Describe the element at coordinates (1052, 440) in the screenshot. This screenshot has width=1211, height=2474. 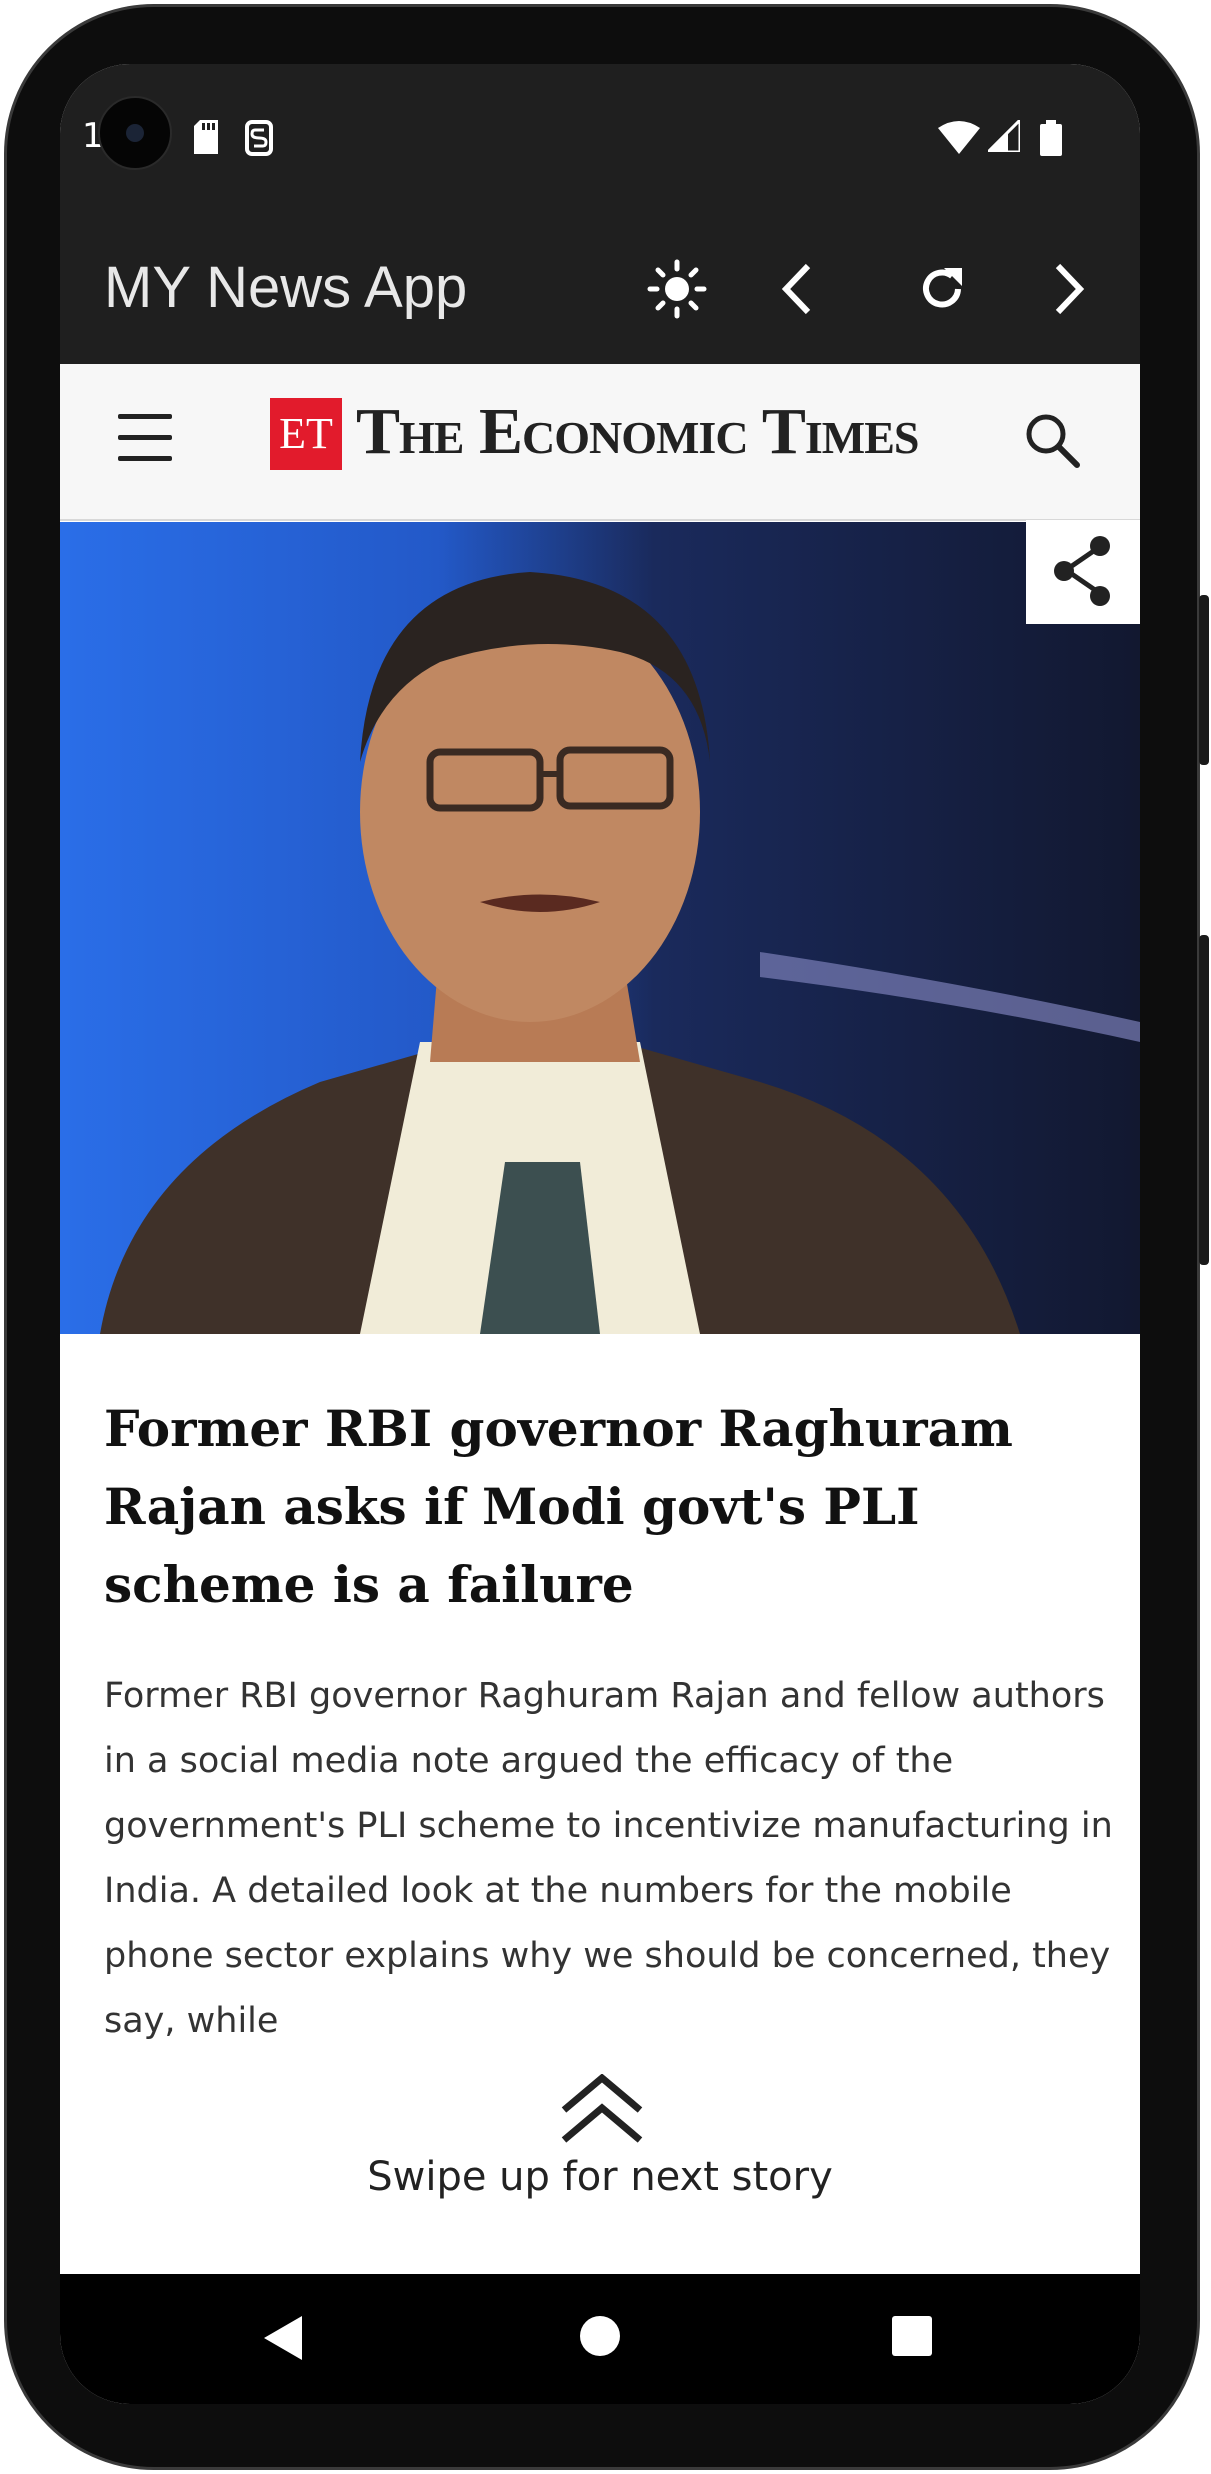
I see `search-icon` at that location.